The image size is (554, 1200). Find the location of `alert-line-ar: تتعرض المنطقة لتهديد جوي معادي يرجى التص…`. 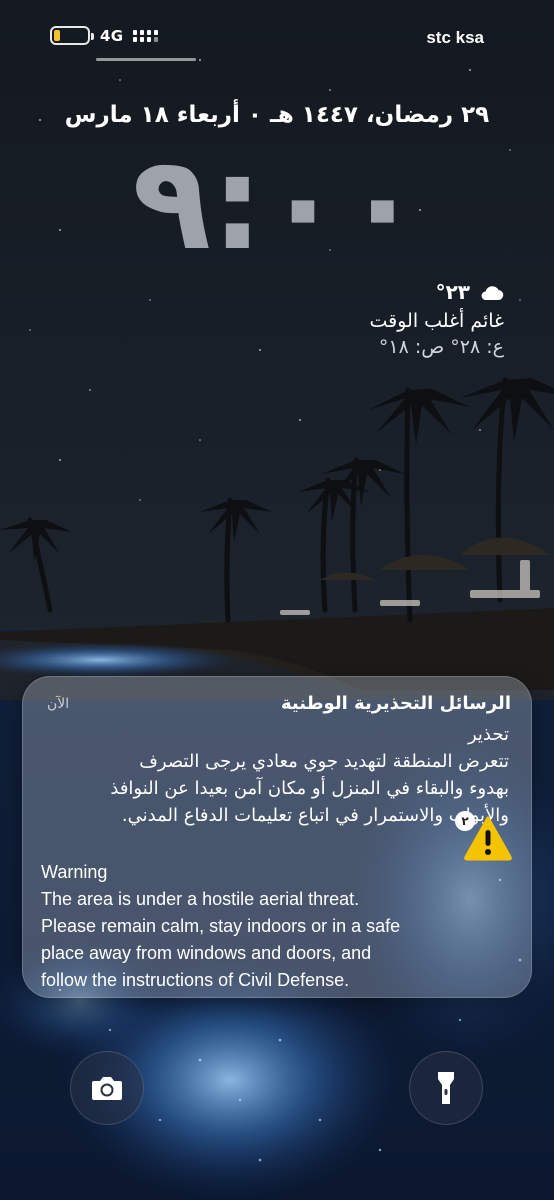

alert-line-ar: تتعرض المنطقة لتهديد جوي معادي يرجى التص… is located at coordinates (324, 761).